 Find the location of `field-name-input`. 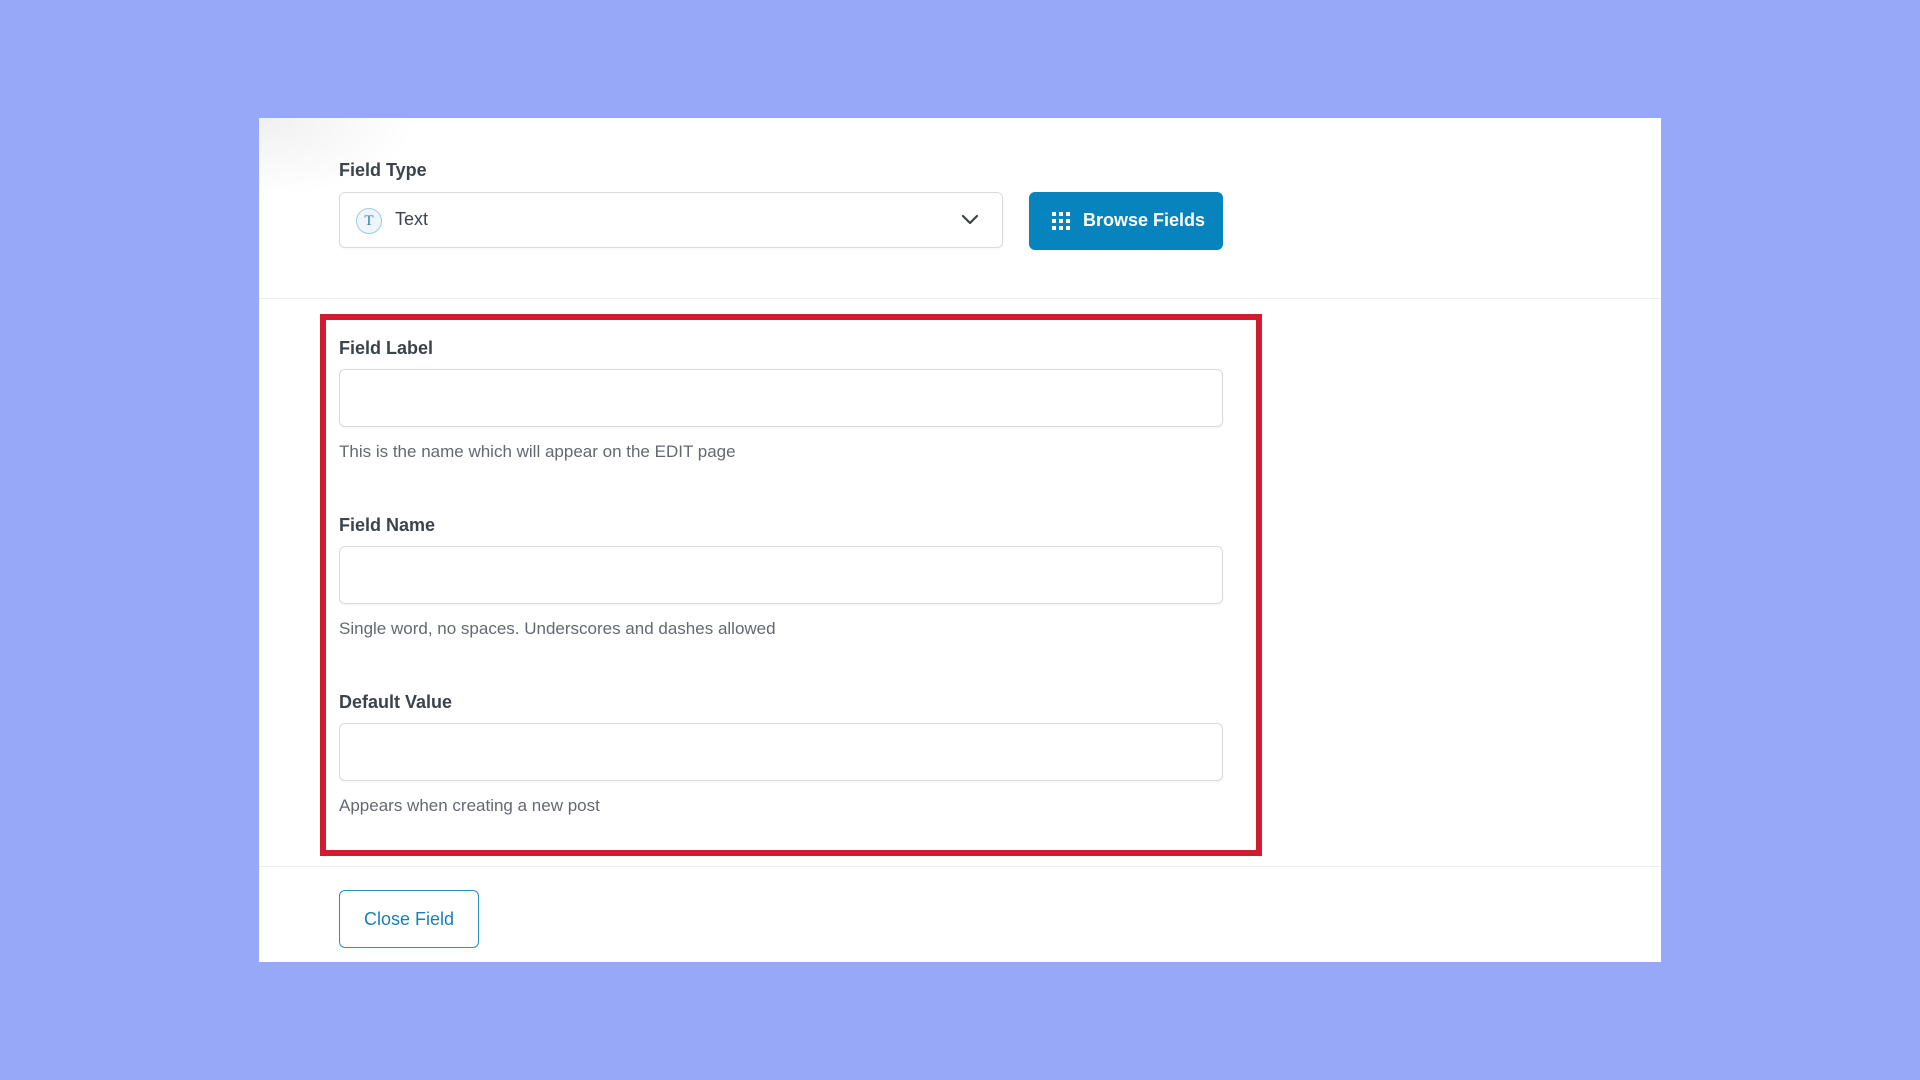

field-name-input is located at coordinates (781, 575).